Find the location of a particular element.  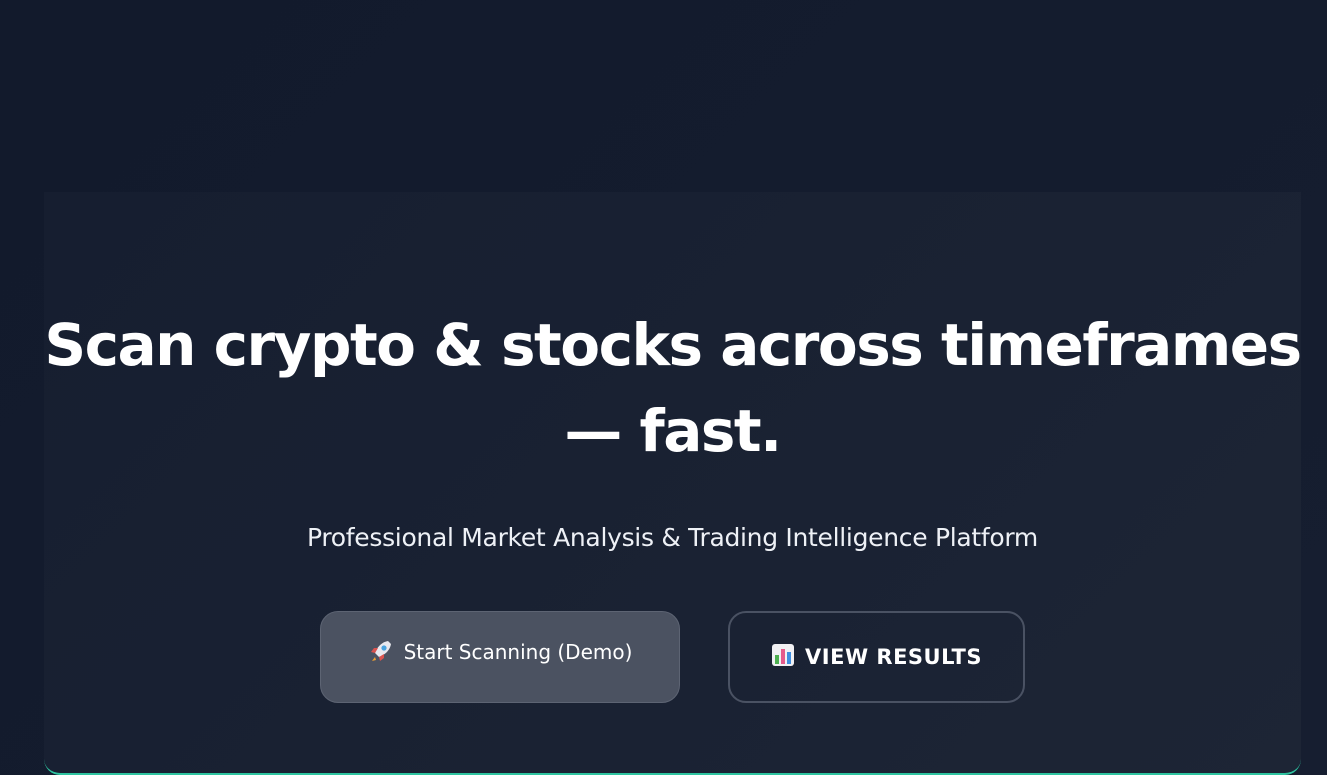

start-scanning-label: Start Scanning (Demo) is located at coordinates (518, 652).